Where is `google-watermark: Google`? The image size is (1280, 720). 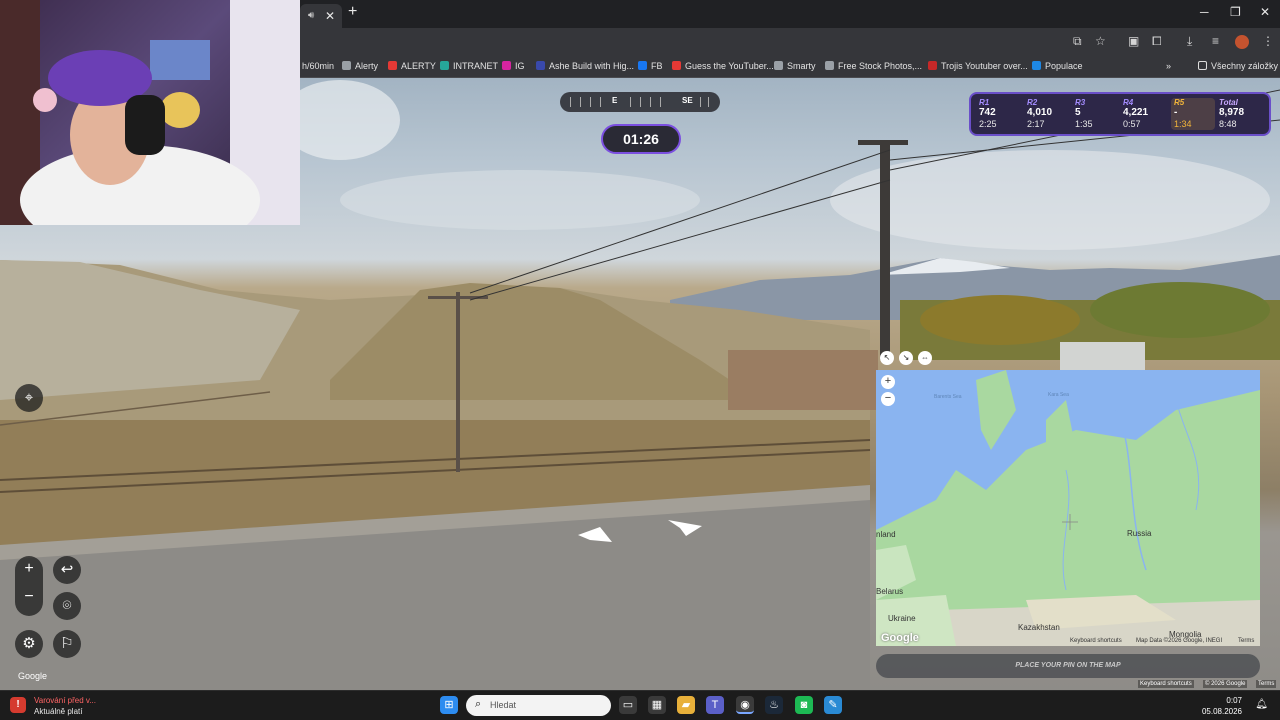
google-watermark: Google is located at coordinates (33, 676).